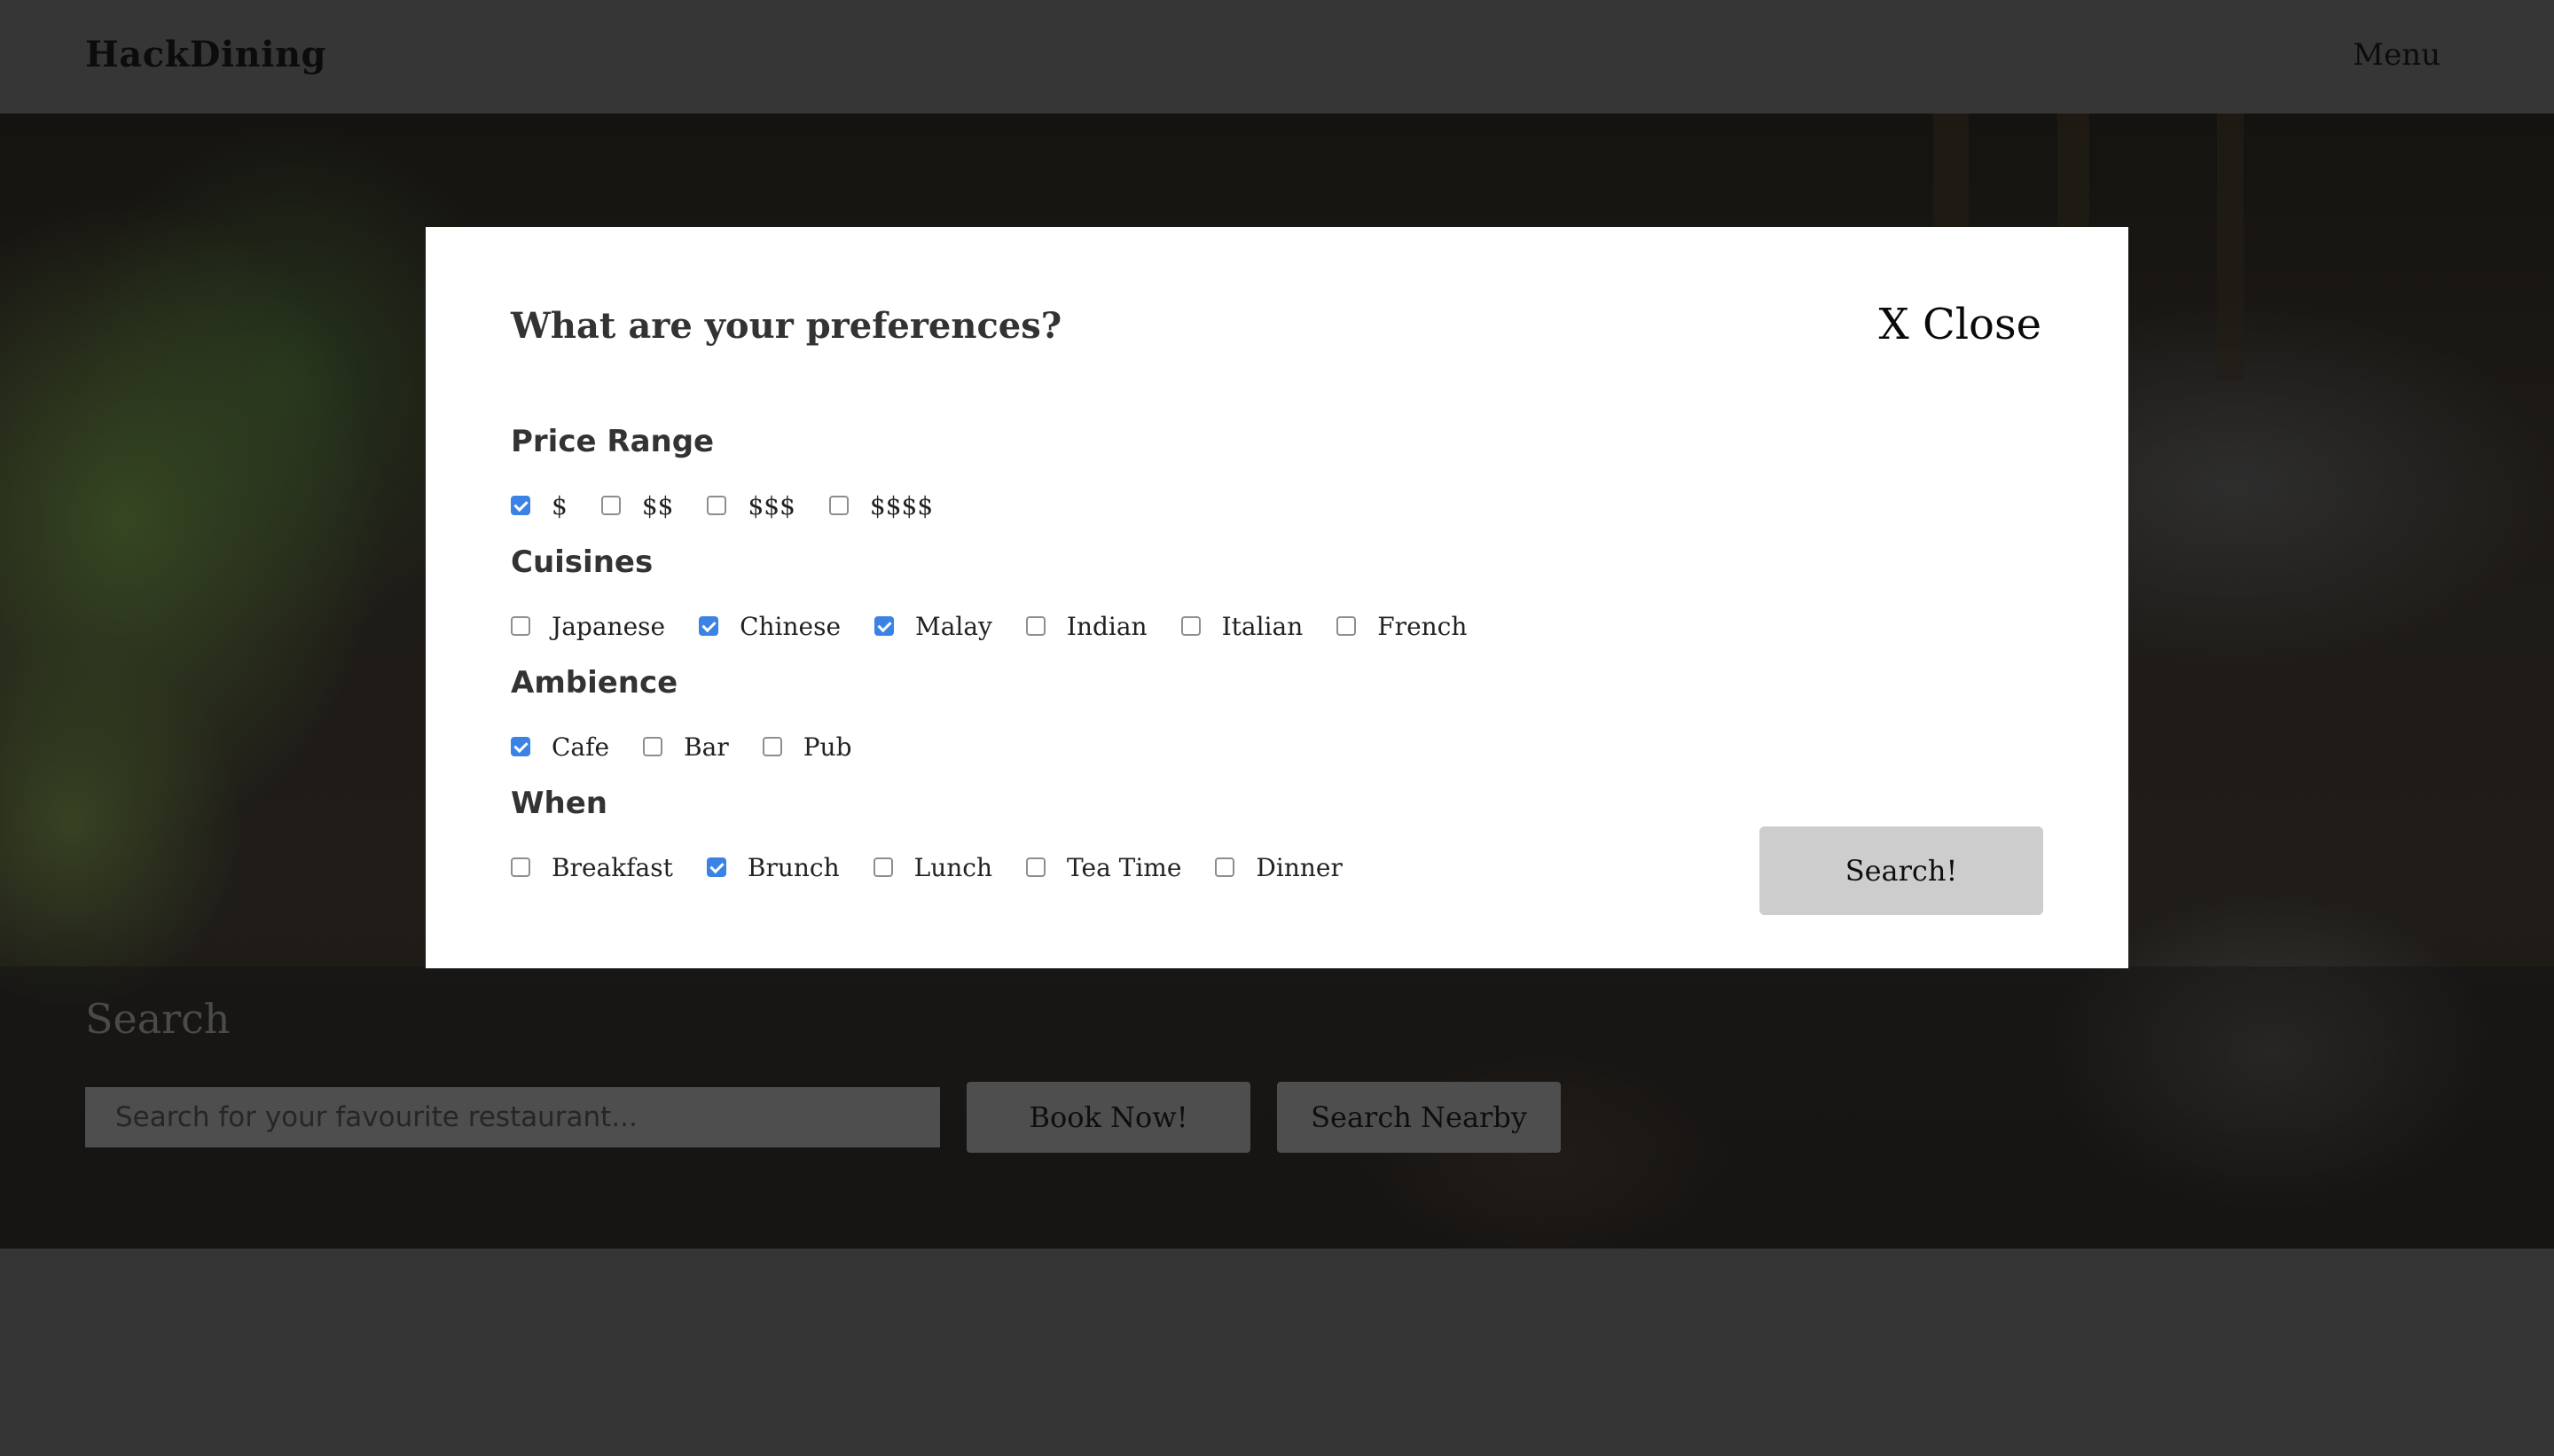  I want to click on background-decor, so click(2230, 247).